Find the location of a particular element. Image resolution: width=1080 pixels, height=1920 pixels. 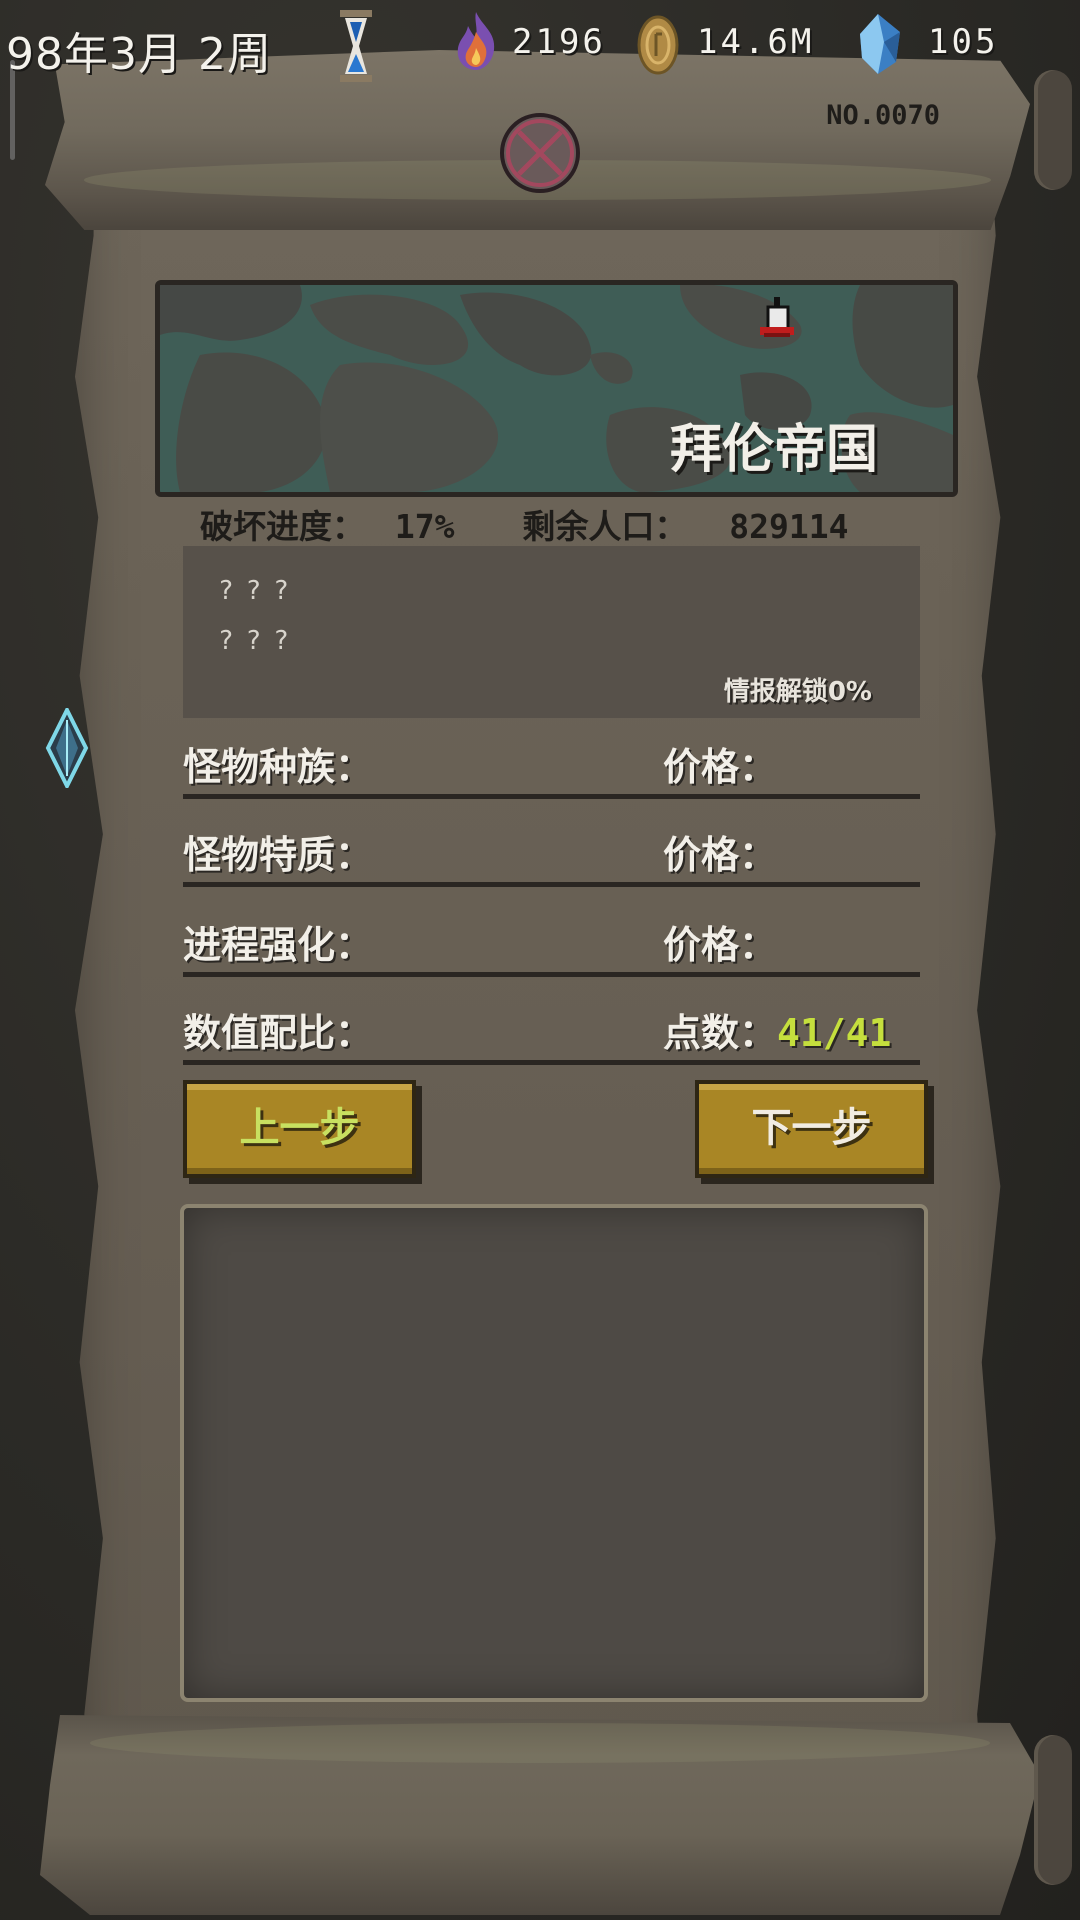

monster-race-price-label: 价格： is located at coordinates (720, 767).